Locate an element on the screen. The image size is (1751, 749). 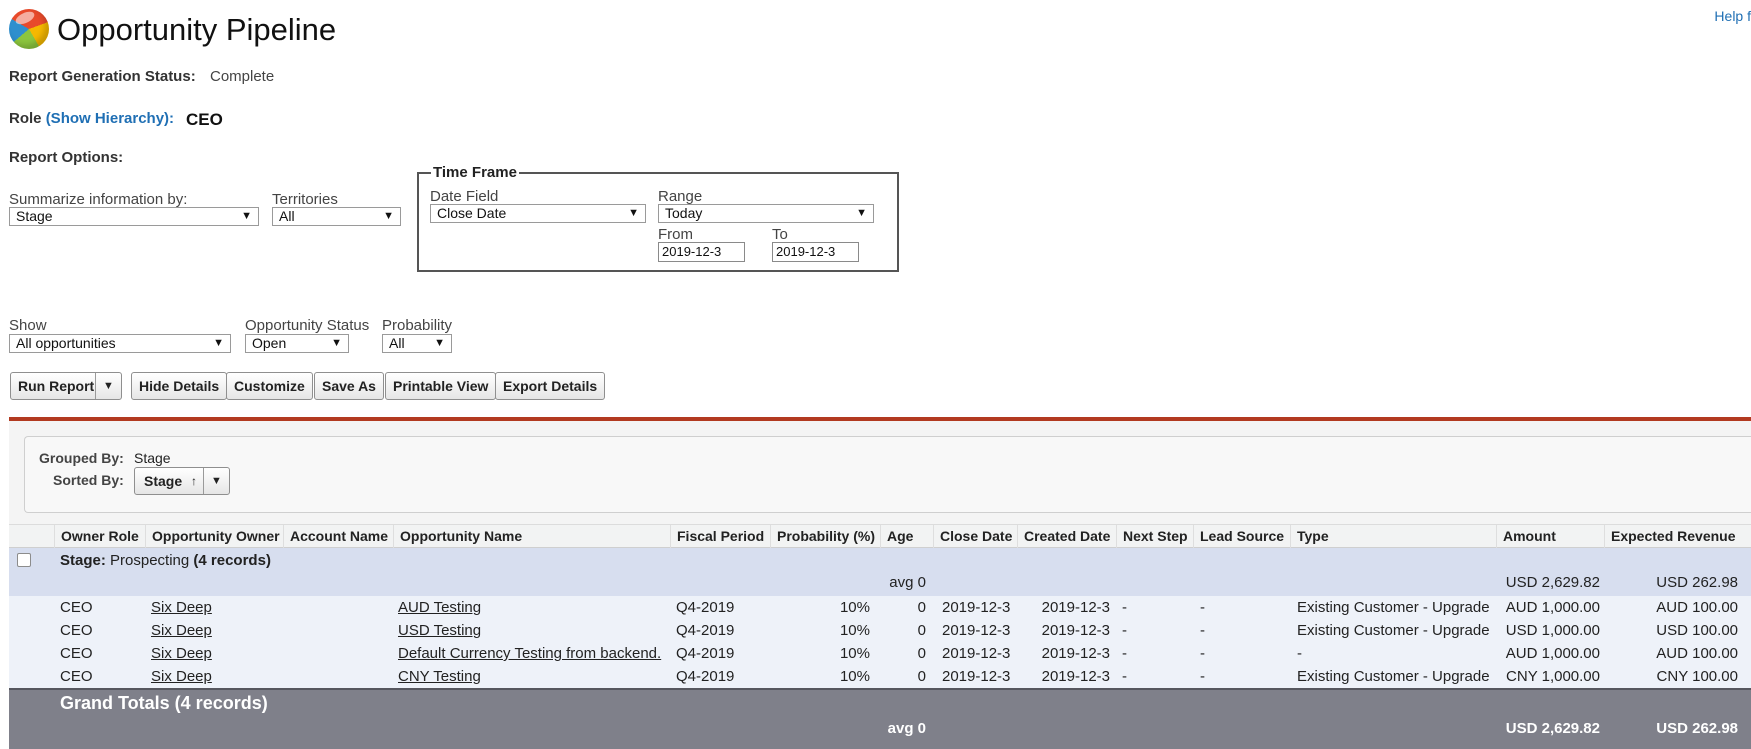
cell-opportunity-name: Default Currency Testing from backend. is located at coordinates (529, 654).